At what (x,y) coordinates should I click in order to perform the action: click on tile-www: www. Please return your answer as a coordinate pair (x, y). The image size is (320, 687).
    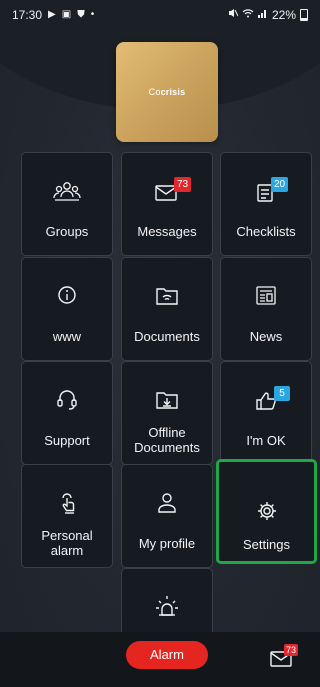
    Looking at the image, I should click on (67, 309).